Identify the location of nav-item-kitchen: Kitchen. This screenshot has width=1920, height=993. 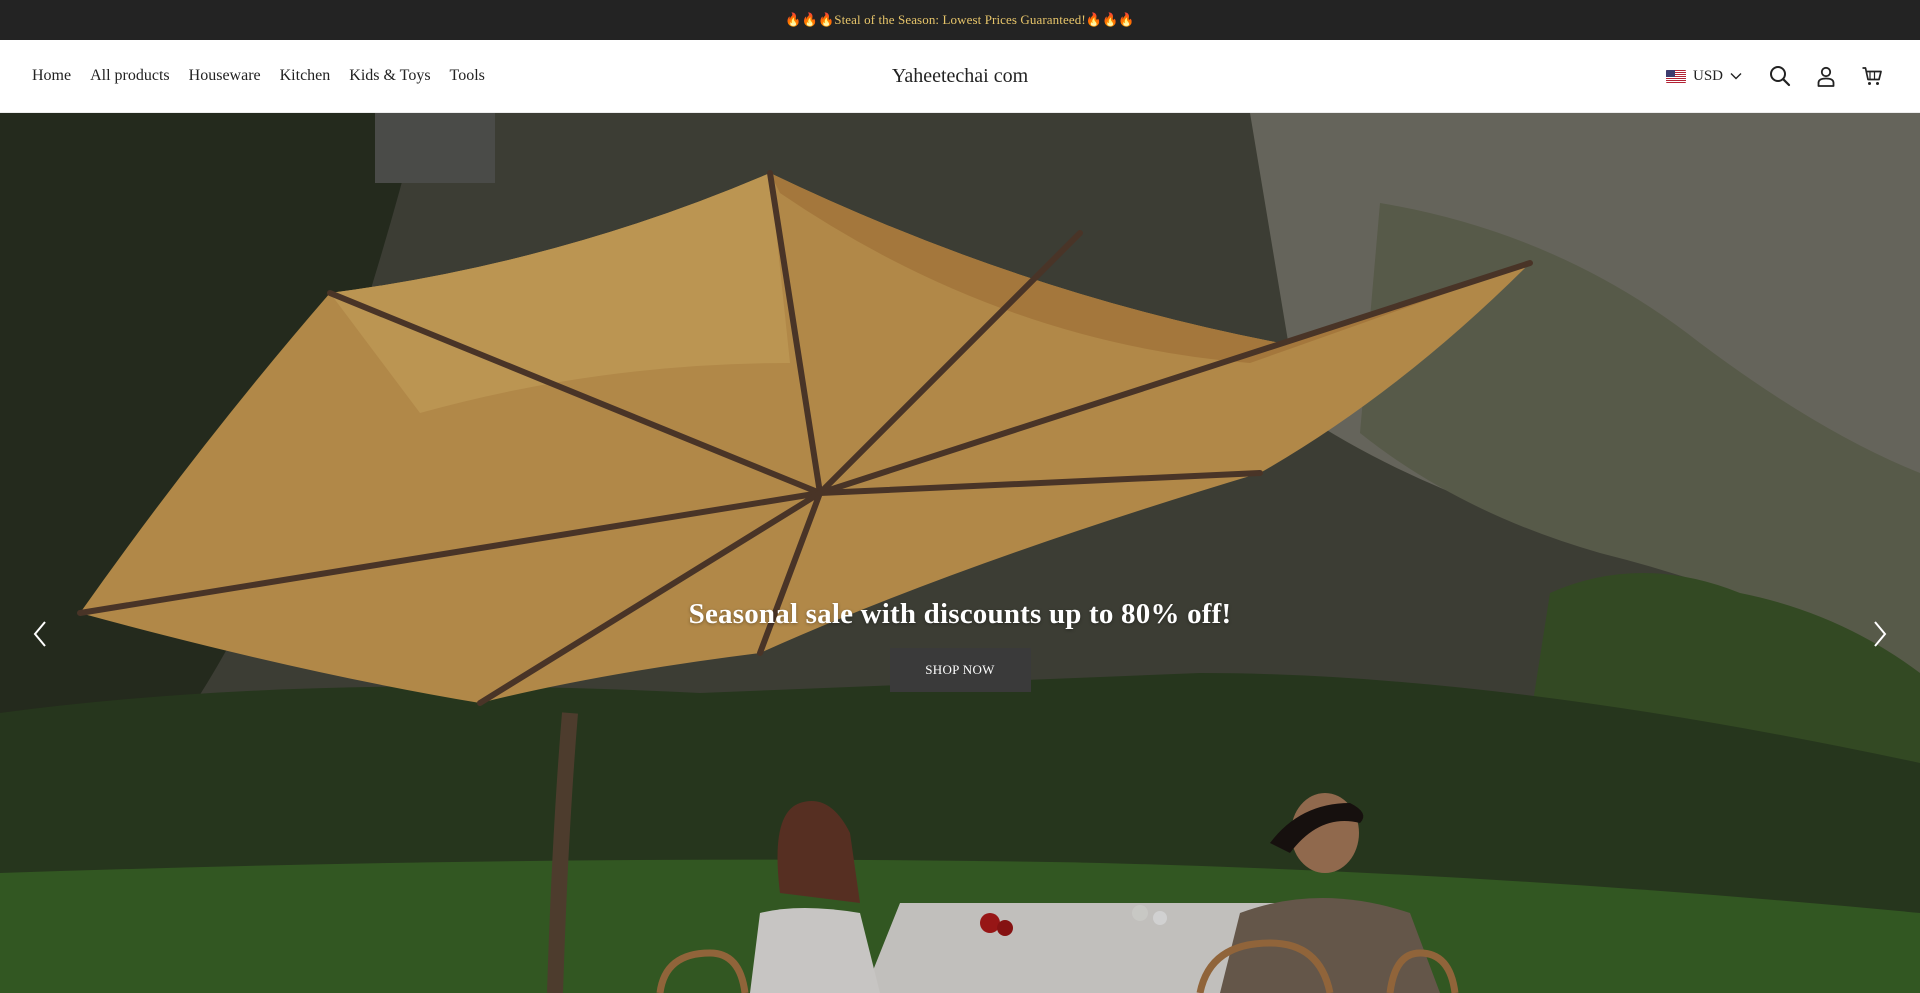
(305, 76).